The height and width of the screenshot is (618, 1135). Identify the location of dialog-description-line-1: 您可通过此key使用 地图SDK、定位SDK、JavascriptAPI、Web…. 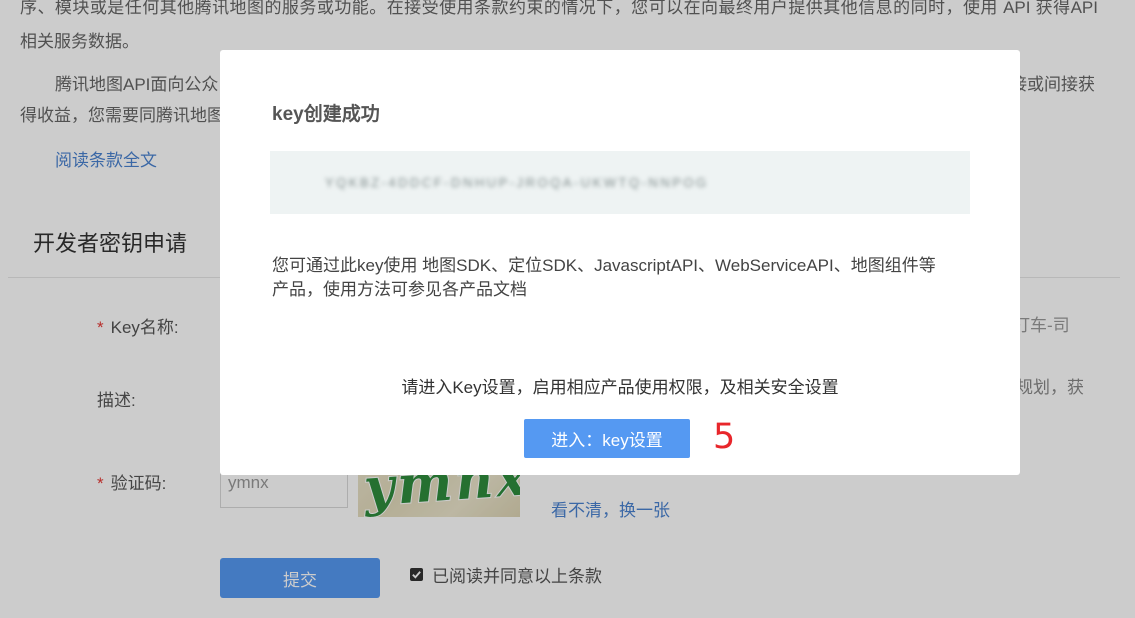
(604, 265).